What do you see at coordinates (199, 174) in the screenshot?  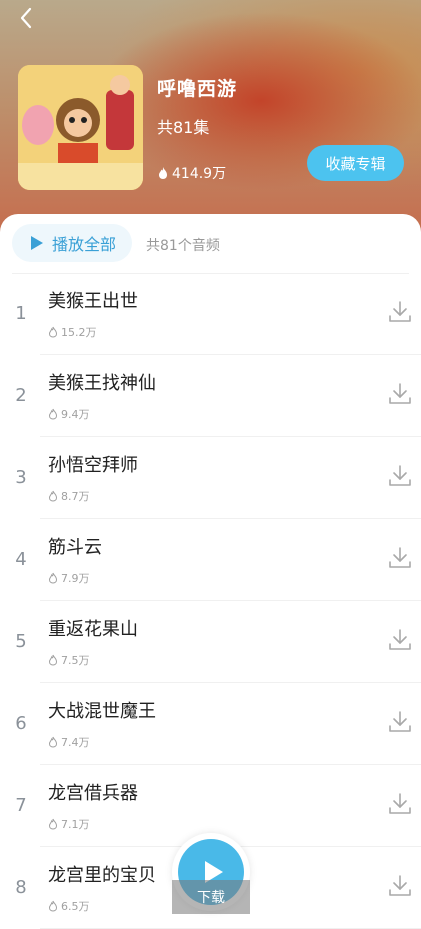 I see `album-play-count-value: 414.9万` at bounding box center [199, 174].